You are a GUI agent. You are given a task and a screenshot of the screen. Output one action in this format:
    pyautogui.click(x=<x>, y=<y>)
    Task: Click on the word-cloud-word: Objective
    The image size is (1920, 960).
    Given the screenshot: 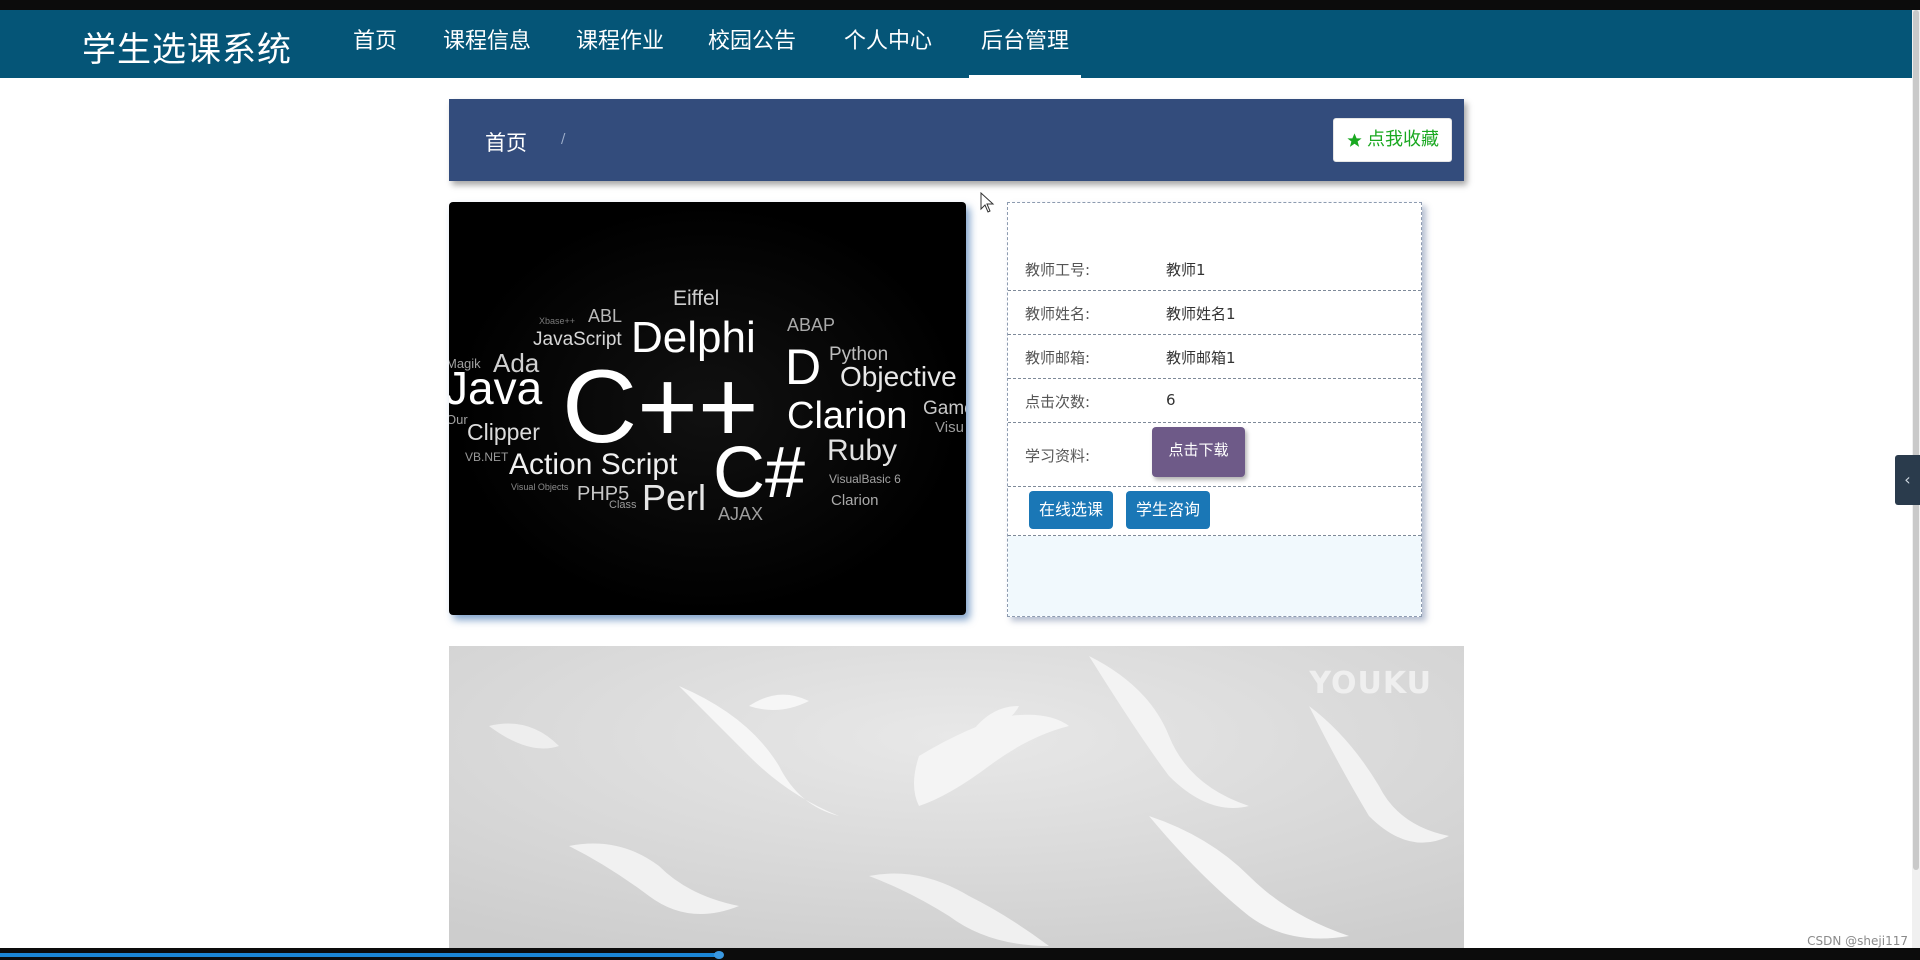 What is the action you would take?
    pyautogui.click(x=898, y=376)
    